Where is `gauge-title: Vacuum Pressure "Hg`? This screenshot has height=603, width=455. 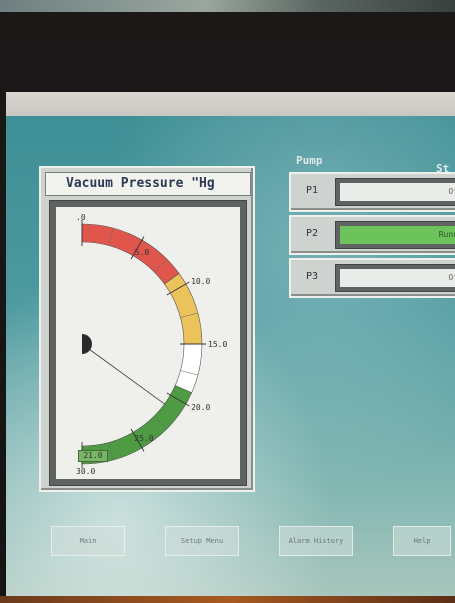 gauge-title: Vacuum Pressure "Hg is located at coordinates (148, 184).